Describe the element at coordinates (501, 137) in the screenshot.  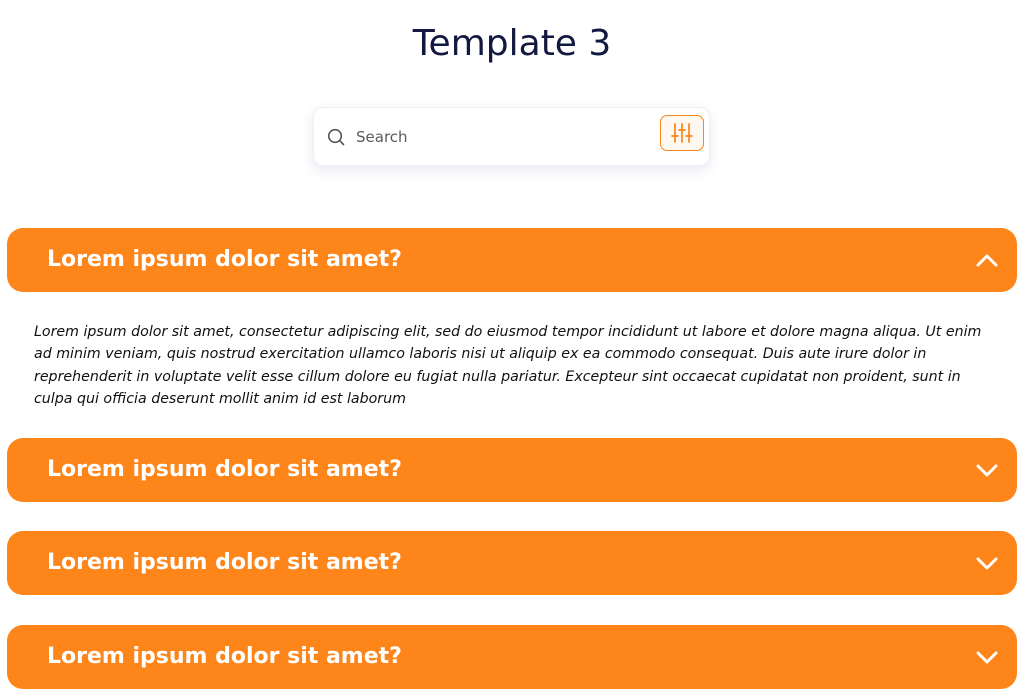
I see `search-input` at that location.